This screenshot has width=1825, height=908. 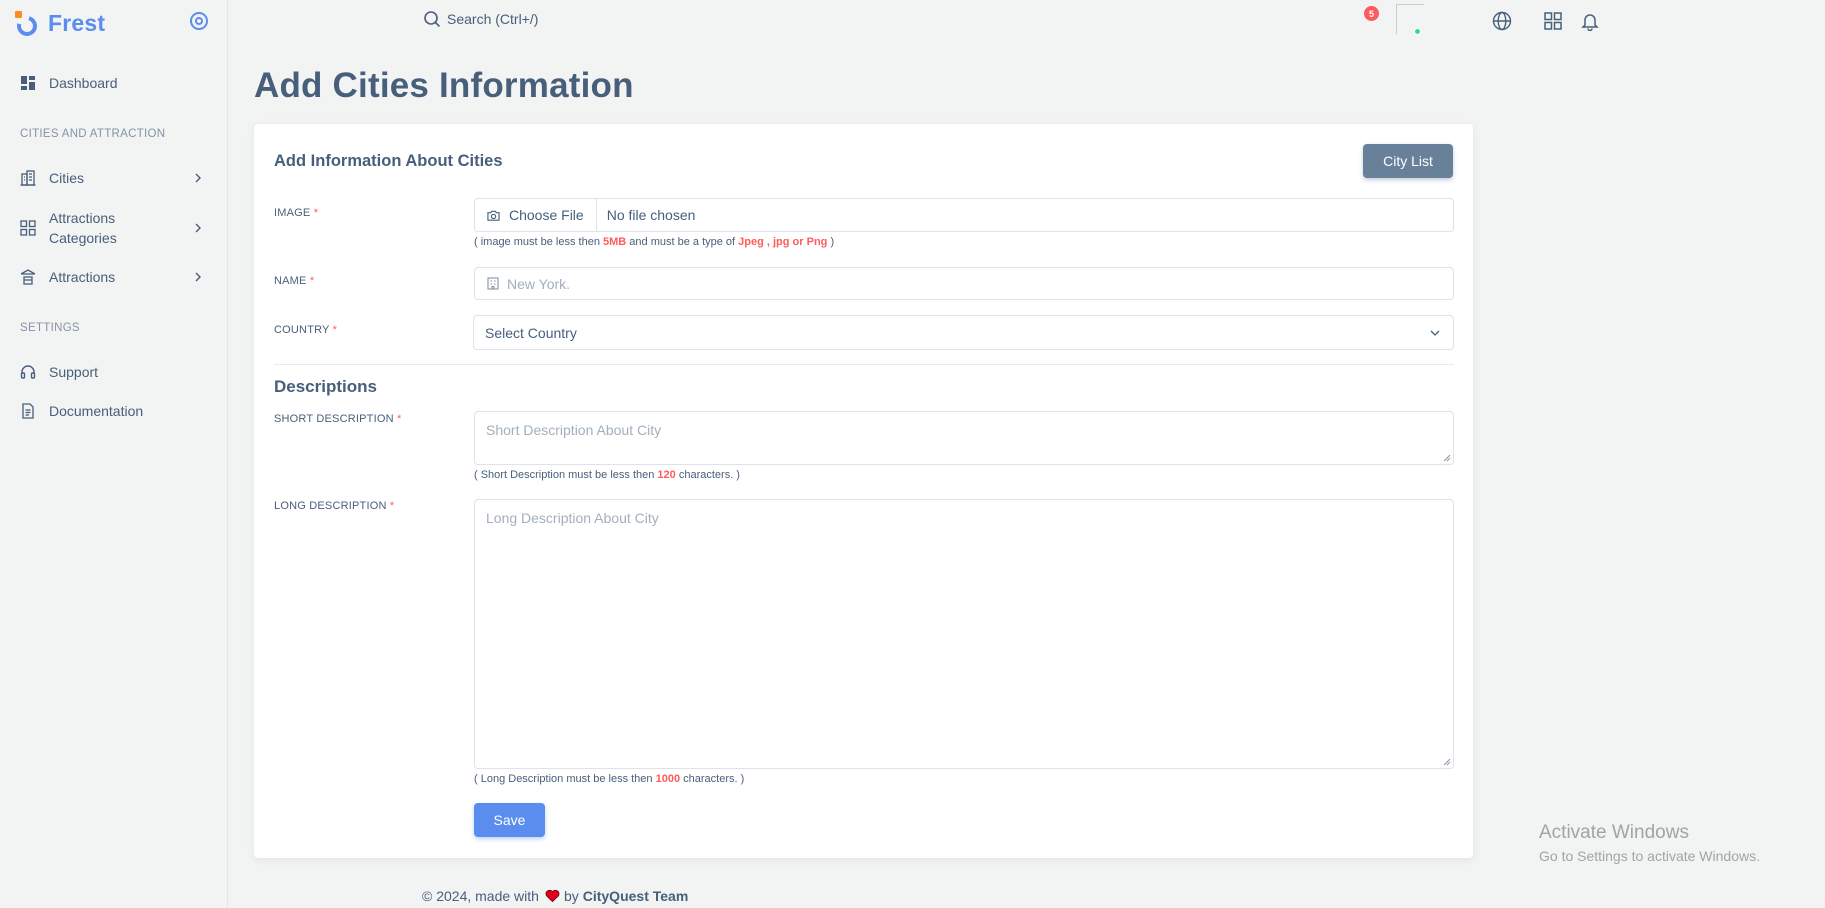 What do you see at coordinates (546, 215) in the screenshot?
I see `choose-file-label: Choose File` at bounding box center [546, 215].